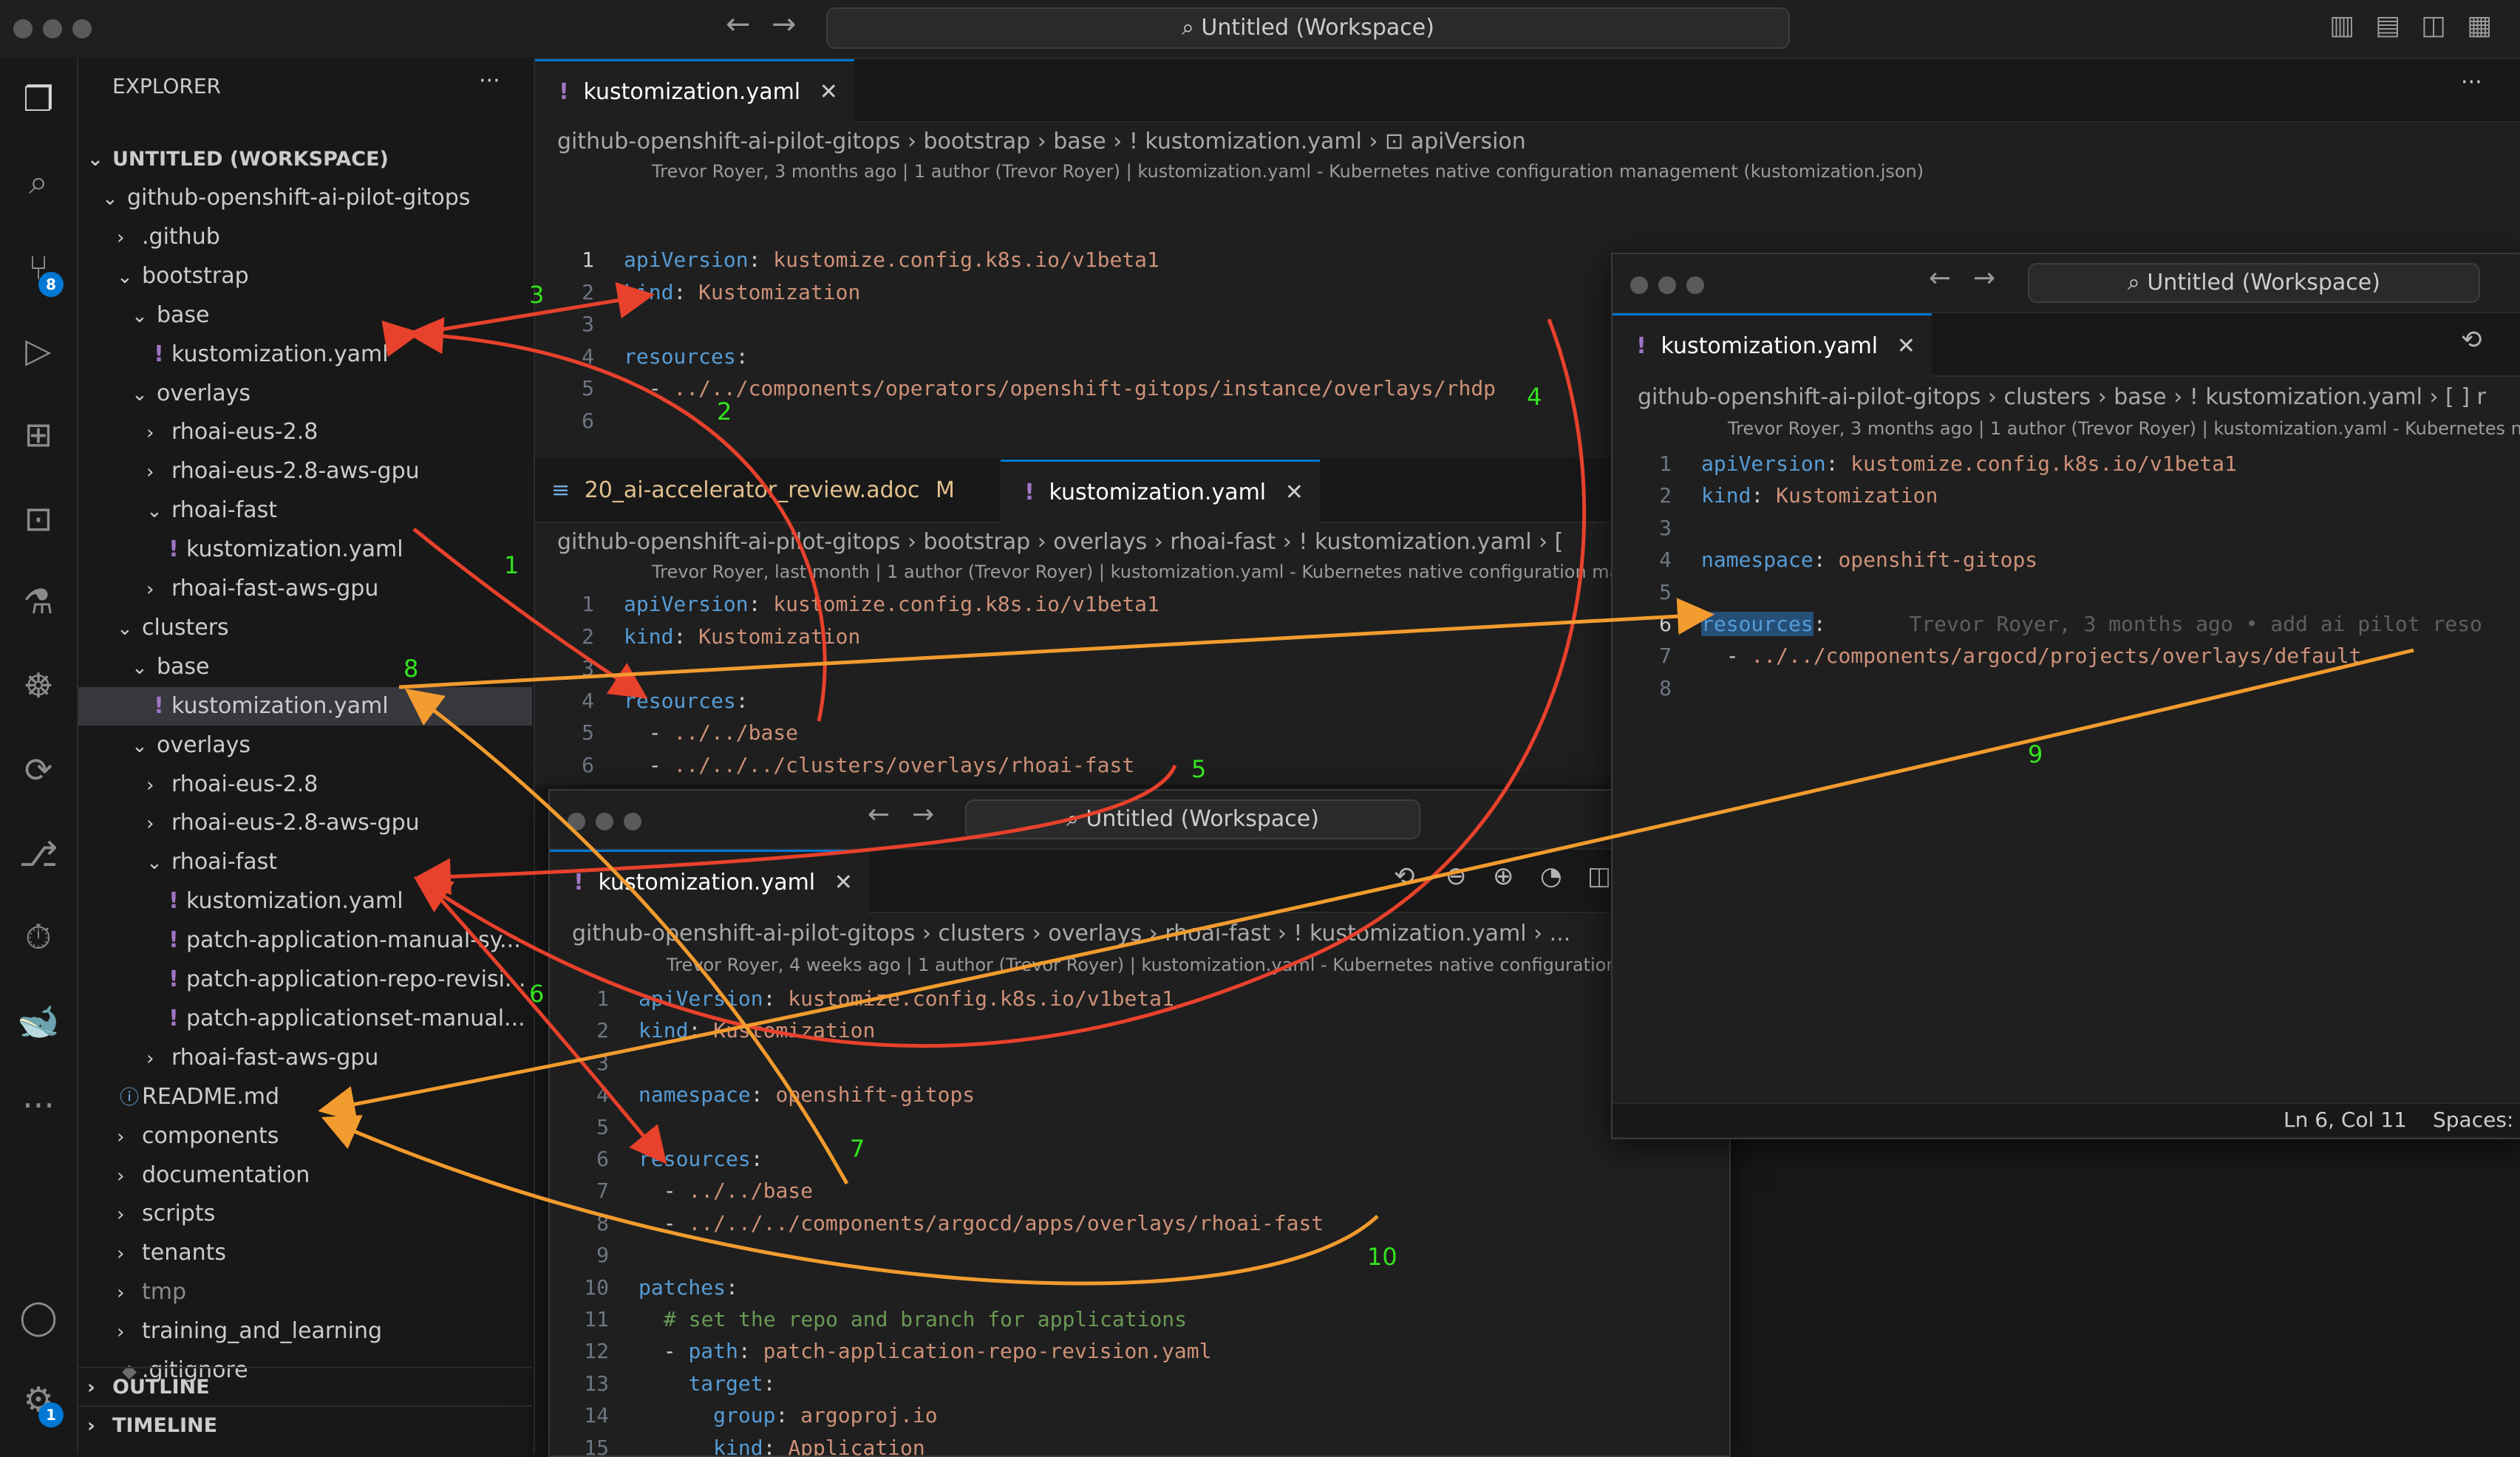 The height and width of the screenshot is (1457, 2520). Describe the element at coordinates (663, 1159) in the screenshot. I see `code-line: 6 resources:` at that location.